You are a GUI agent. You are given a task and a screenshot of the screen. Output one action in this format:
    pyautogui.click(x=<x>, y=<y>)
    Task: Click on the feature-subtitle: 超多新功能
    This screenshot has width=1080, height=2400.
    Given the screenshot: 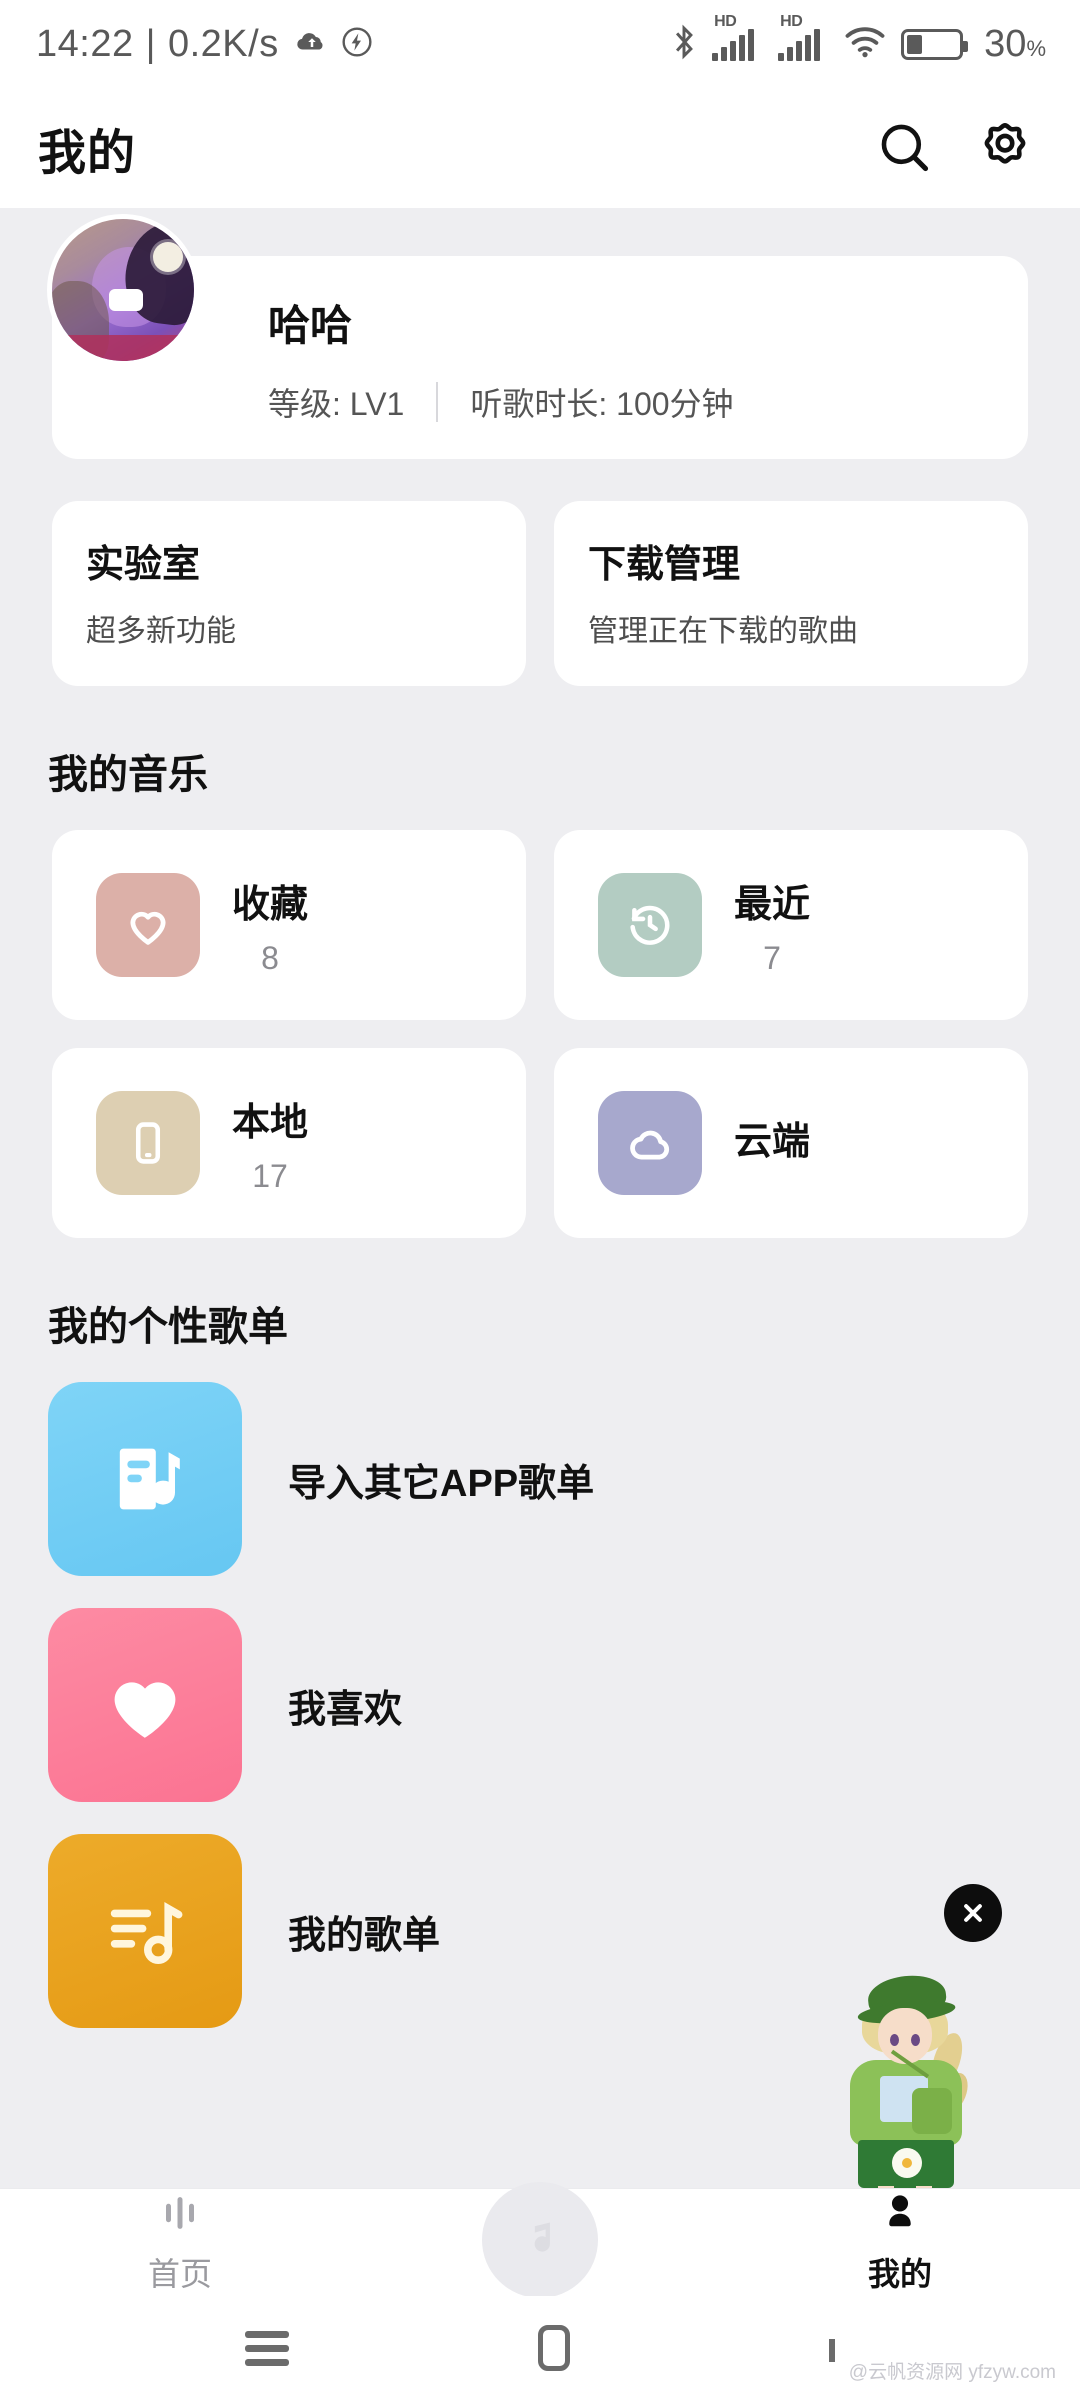 What is the action you would take?
    pyautogui.click(x=161, y=631)
    